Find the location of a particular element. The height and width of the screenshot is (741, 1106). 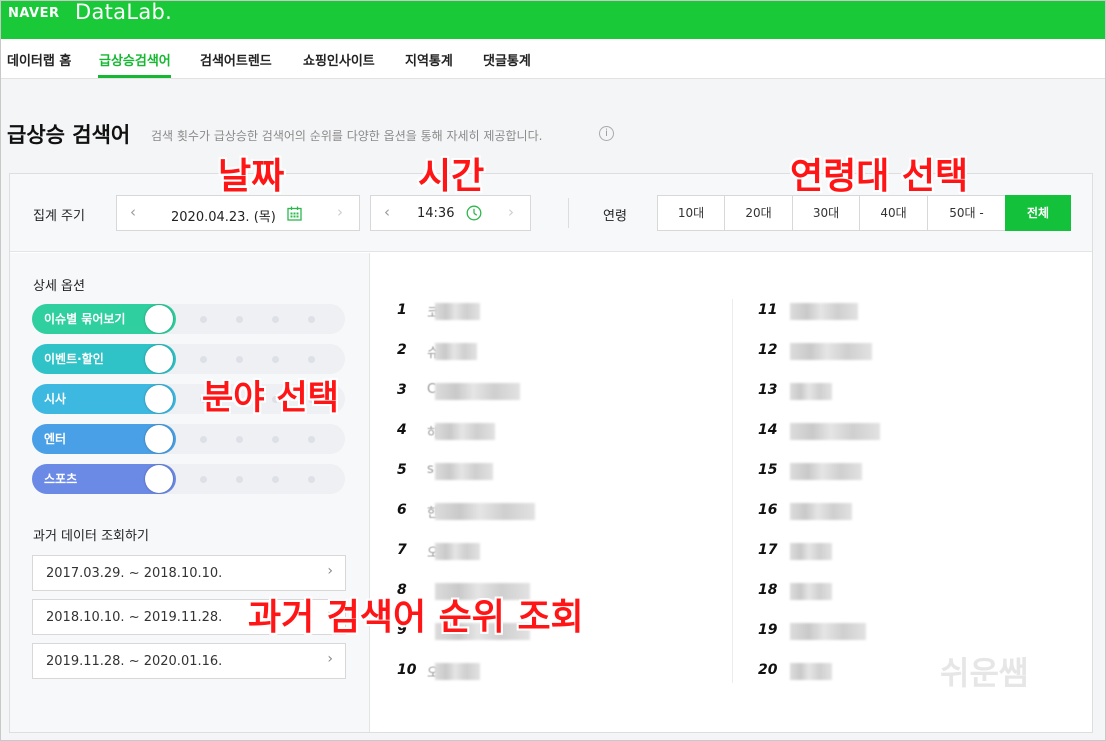

clock-icon is located at coordinates (474, 215).